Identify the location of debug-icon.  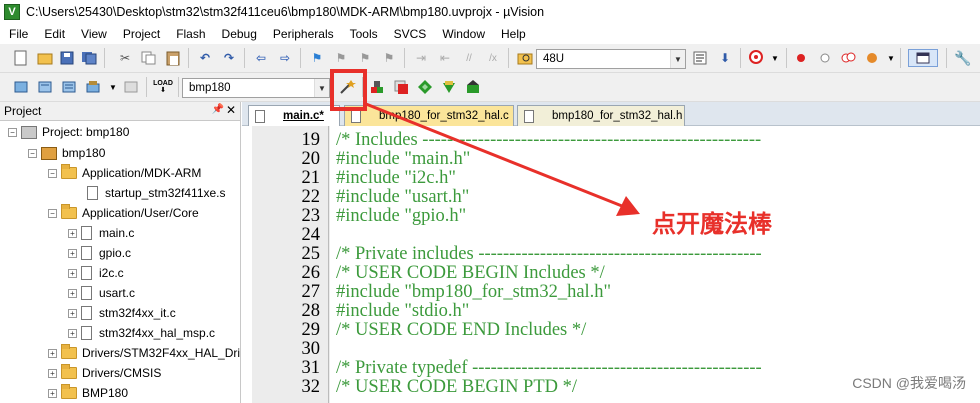
(757, 58).